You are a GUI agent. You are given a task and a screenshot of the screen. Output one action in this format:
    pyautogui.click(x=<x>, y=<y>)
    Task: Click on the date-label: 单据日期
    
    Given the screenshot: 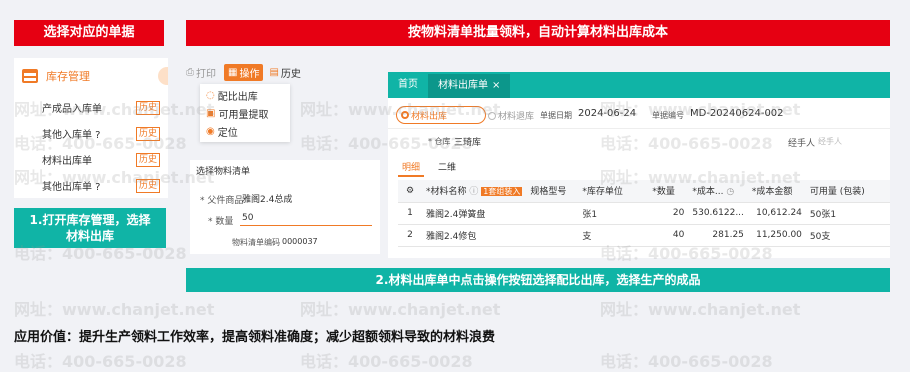 What is the action you would take?
    pyautogui.click(x=556, y=115)
    